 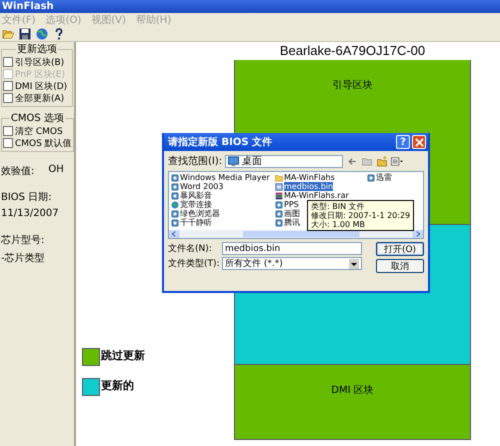 What do you see at coordinates (23, 258) in the screenshot?
I see `info-value: -芯片类型` at bounding box center [23, 258].